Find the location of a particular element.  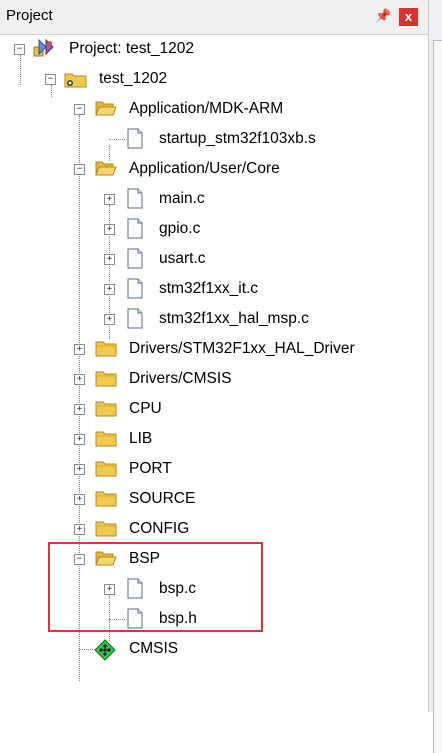

tree-item-group: + CPU is located at coordinates (214, 409).